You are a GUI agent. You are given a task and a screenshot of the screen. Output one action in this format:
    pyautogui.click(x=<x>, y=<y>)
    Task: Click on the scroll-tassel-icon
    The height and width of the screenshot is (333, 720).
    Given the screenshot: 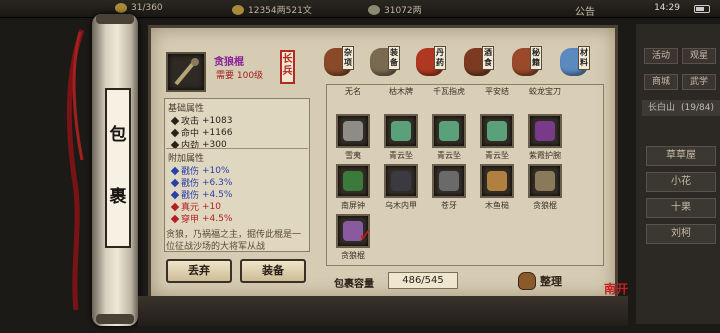 What is the action you would take?
    pyautogui.click(x=75, y=170)
    